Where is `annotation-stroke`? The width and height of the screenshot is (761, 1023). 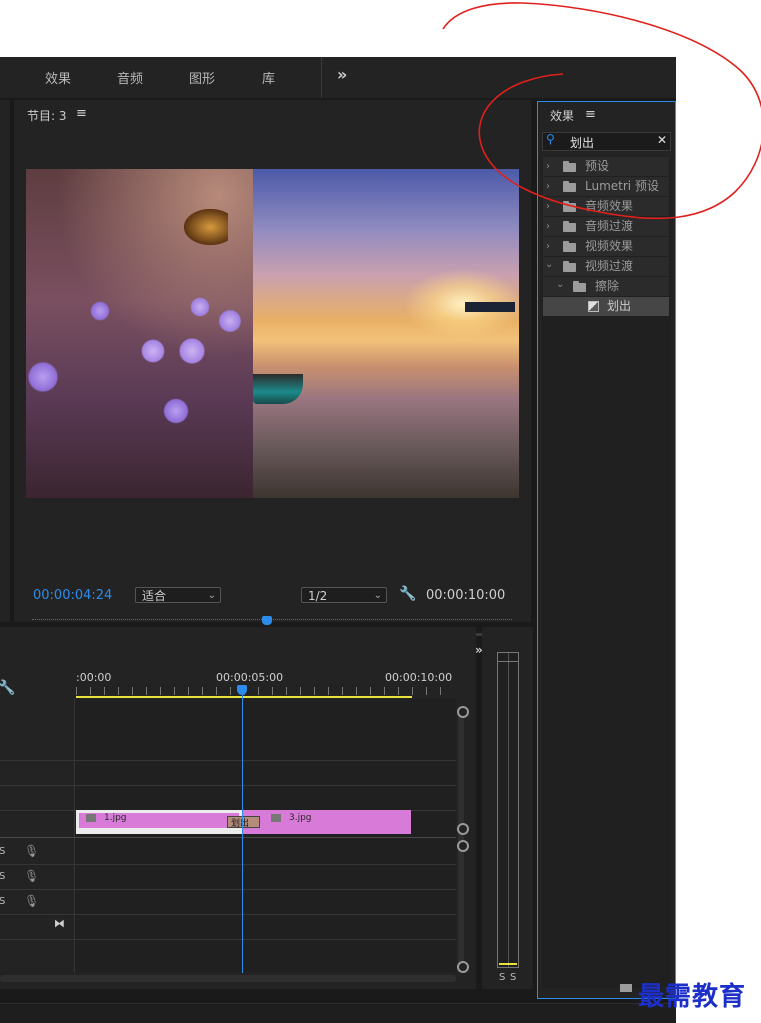 annotation-stroke is located at coordinates (601, 111).